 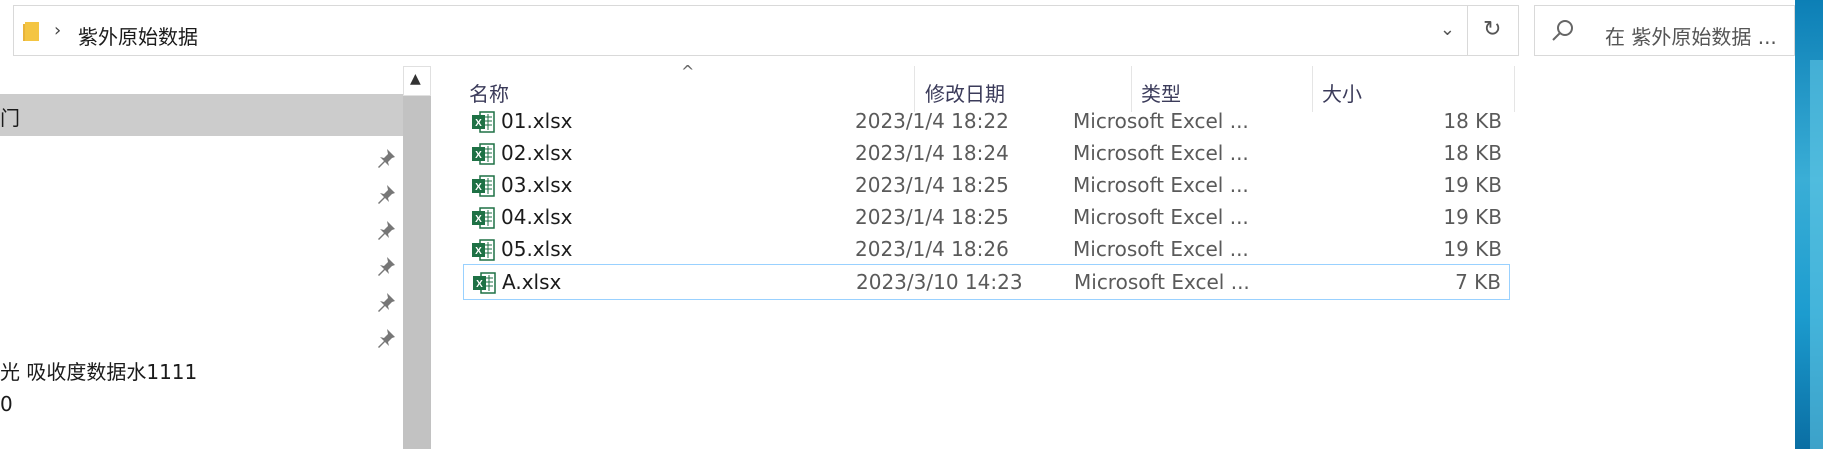 I want to click on file-size: 7 KB, so click(x=1478, y=282).